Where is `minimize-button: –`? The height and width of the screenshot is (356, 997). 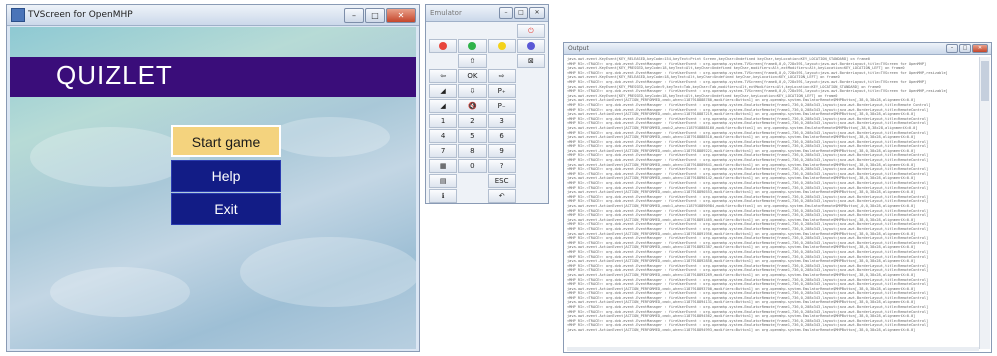
minimize-button: – is located at coordinates (354, 15).